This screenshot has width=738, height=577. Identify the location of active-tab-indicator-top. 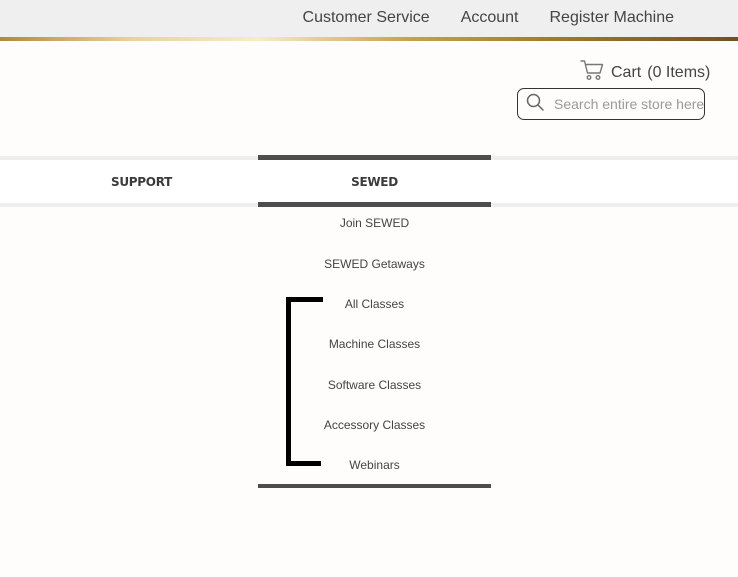
(374, 157).